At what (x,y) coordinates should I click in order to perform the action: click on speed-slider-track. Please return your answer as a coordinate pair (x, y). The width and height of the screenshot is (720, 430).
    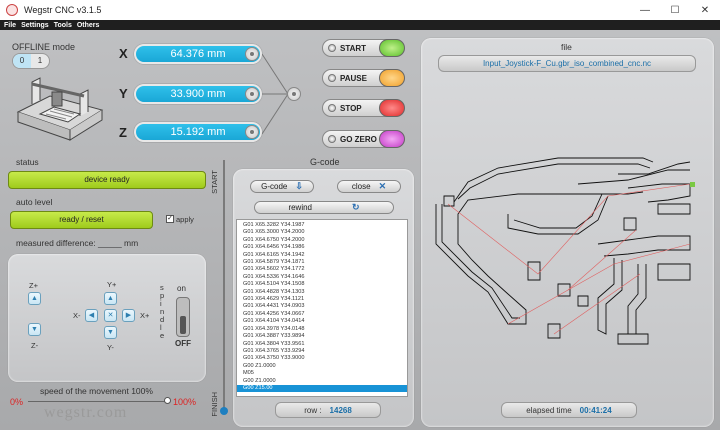
    Looking at the image, I should click on (98, 401).